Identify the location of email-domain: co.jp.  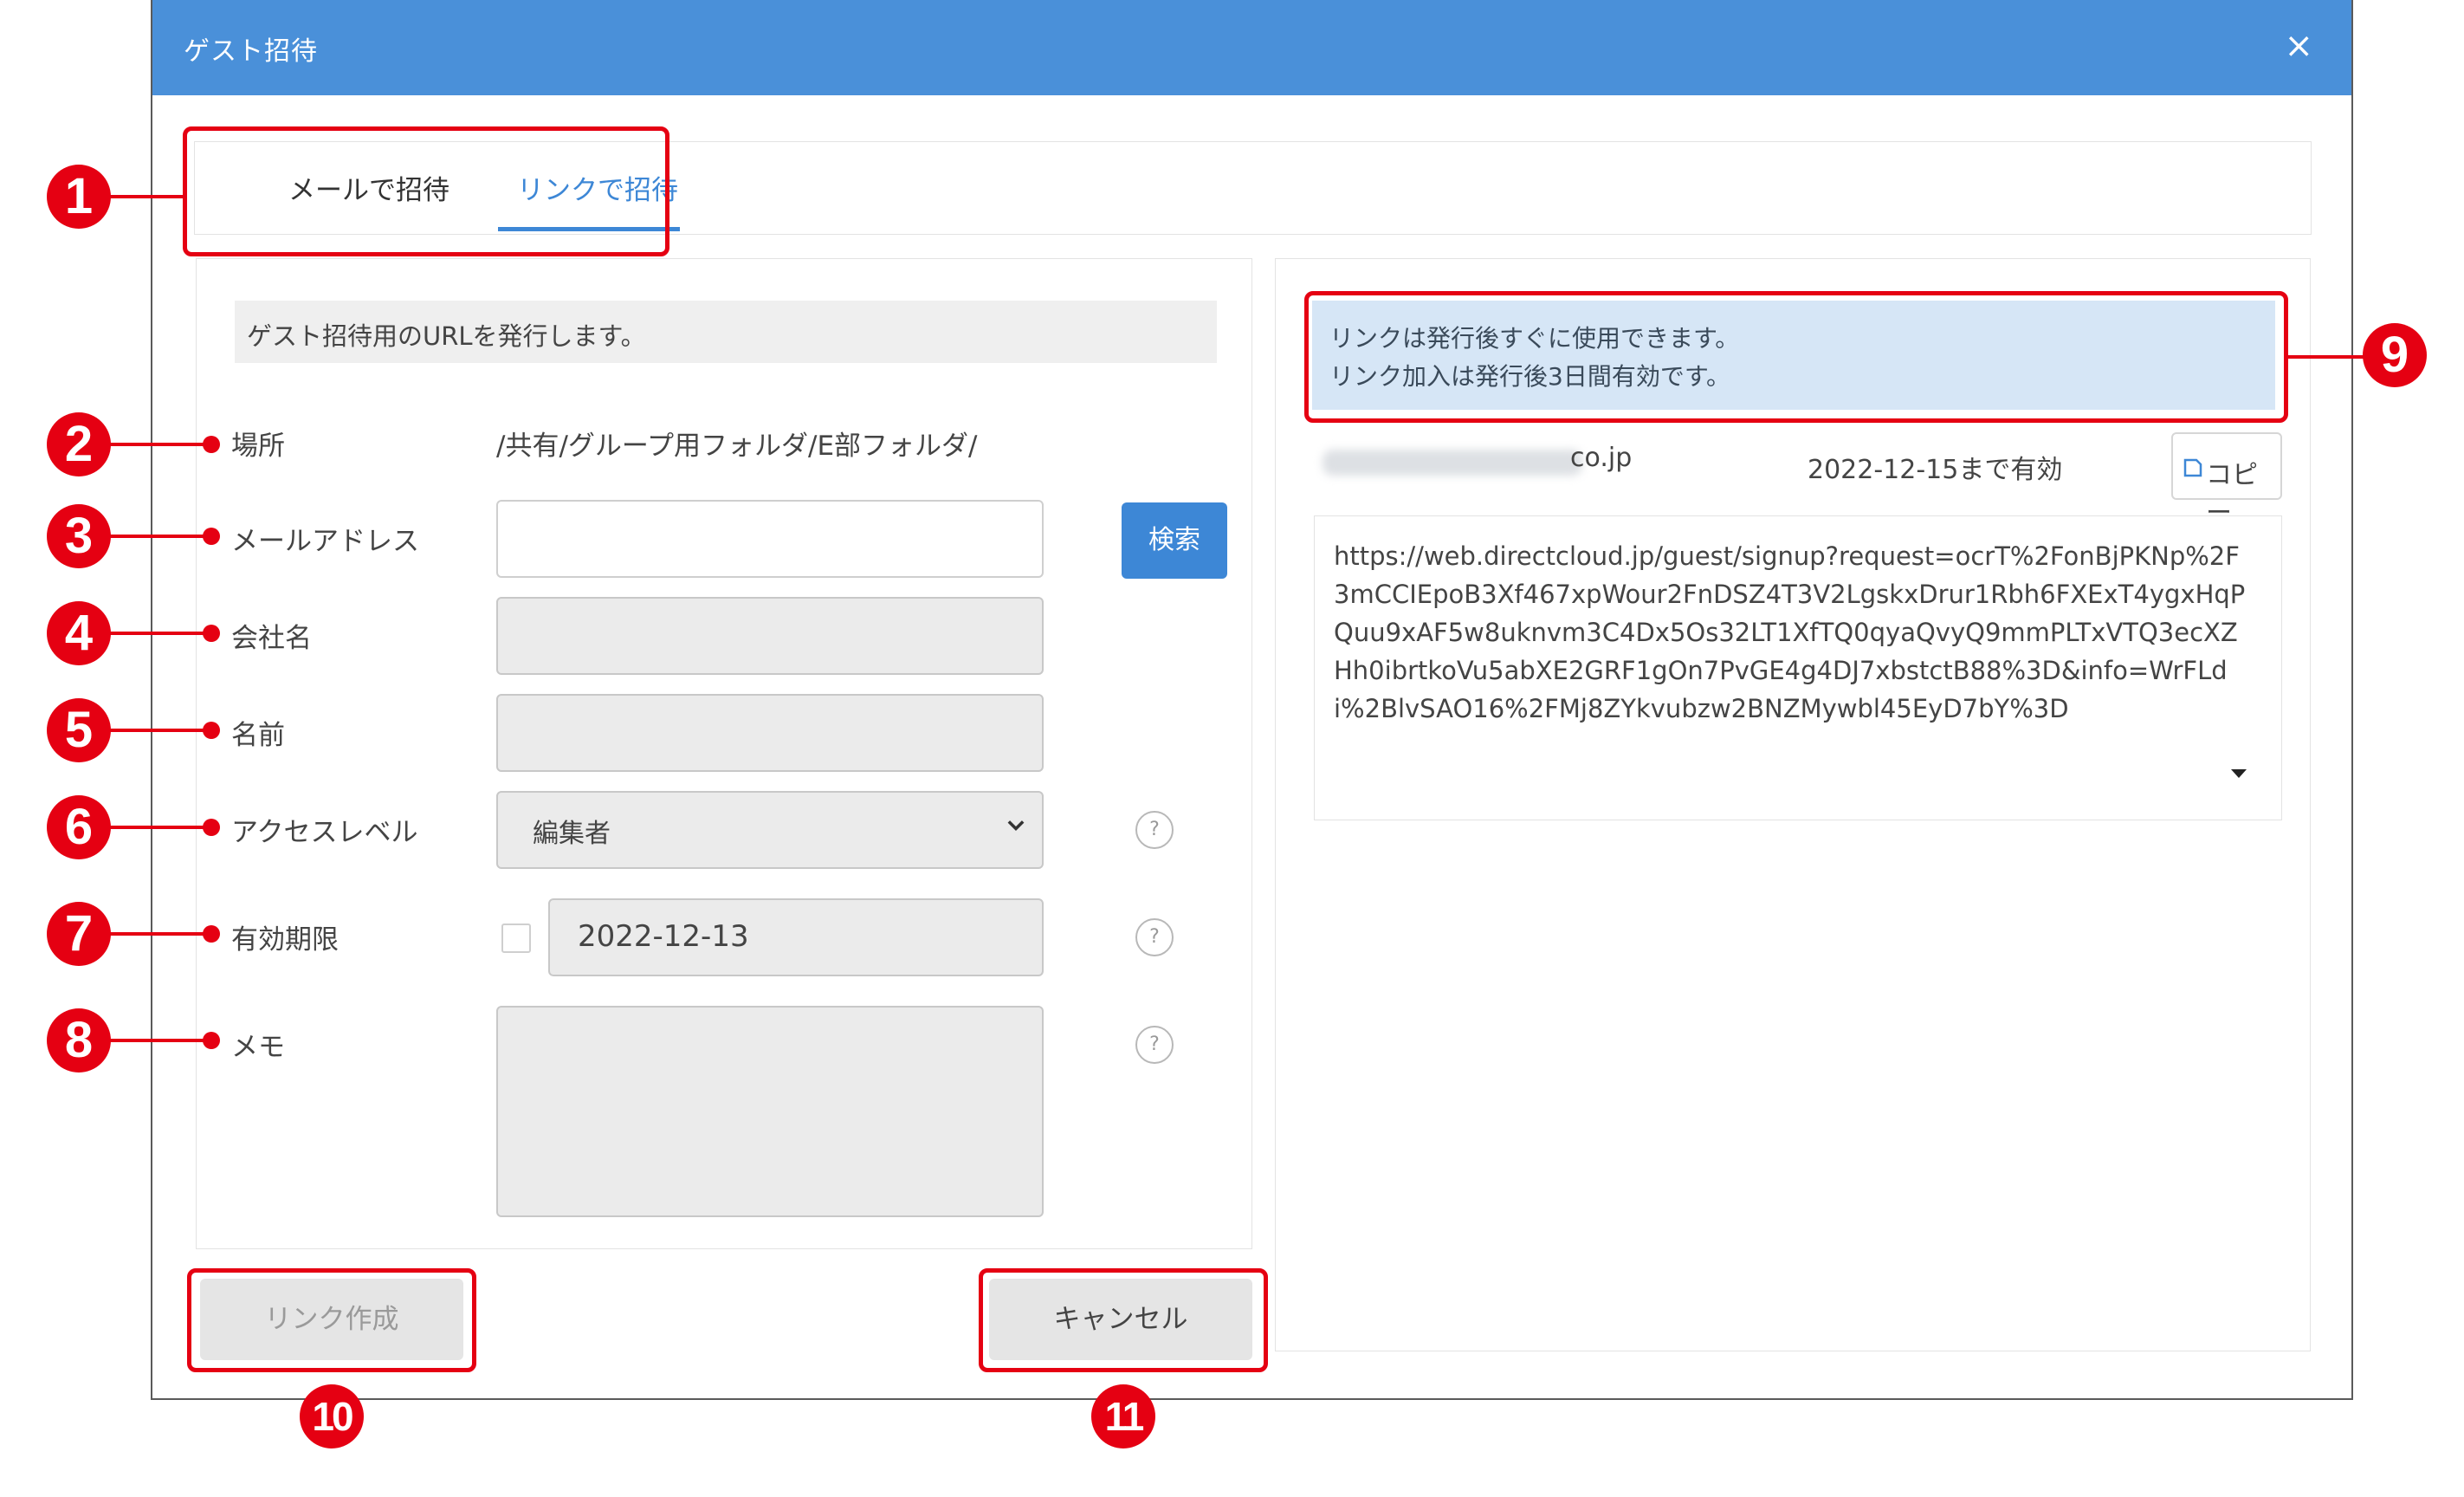
(1601, 458).